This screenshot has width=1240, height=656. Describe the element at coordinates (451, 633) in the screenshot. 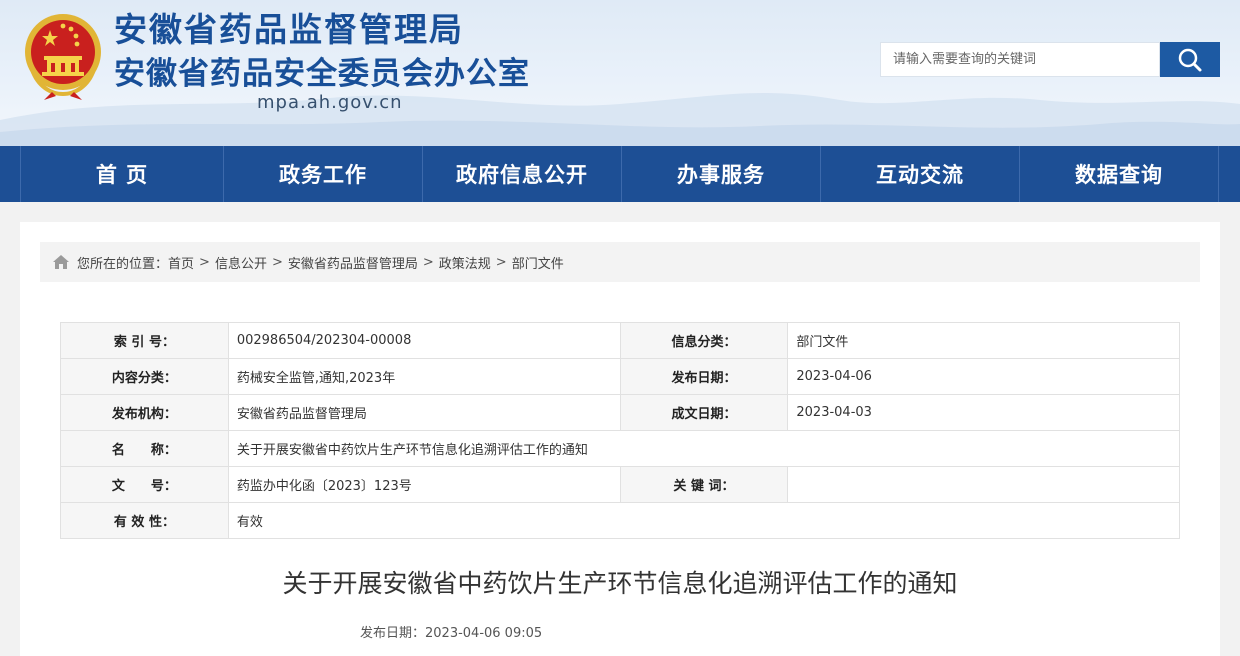

I see `article-publish-date: 发布日期：2023-04-06 09:05` at that location.